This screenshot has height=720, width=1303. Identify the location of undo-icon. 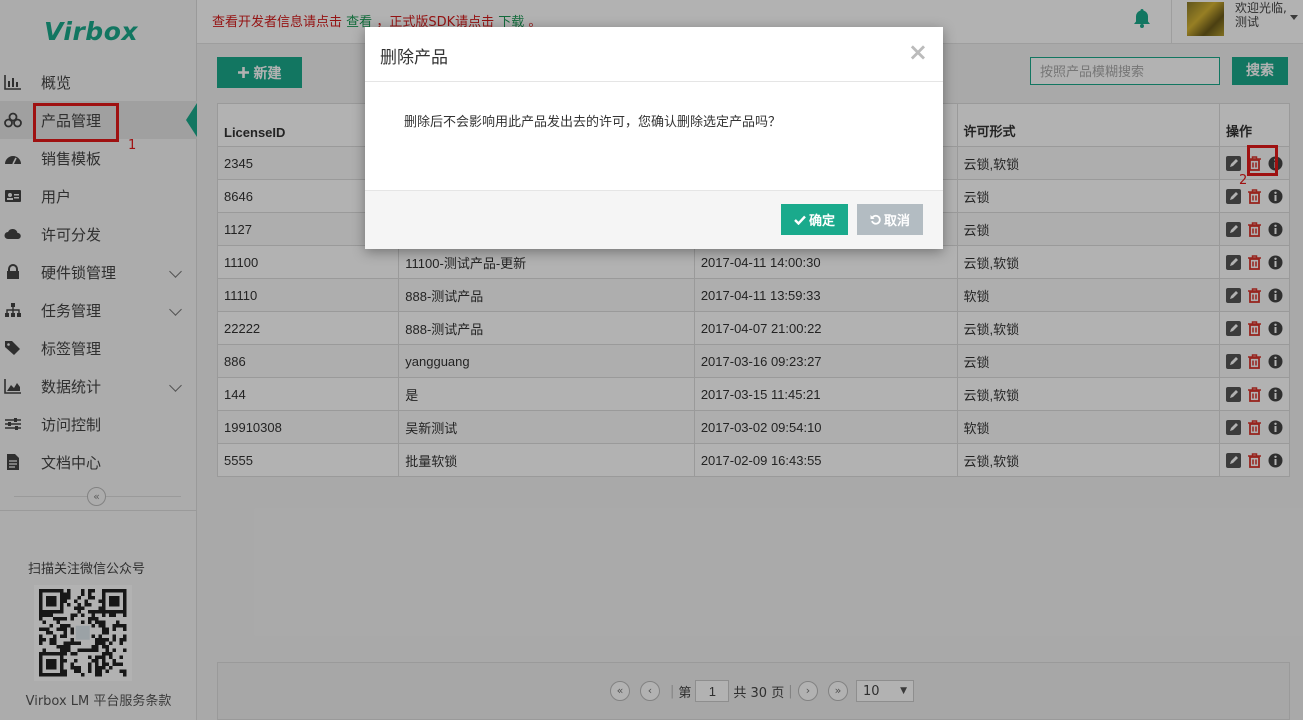
(875, 219).